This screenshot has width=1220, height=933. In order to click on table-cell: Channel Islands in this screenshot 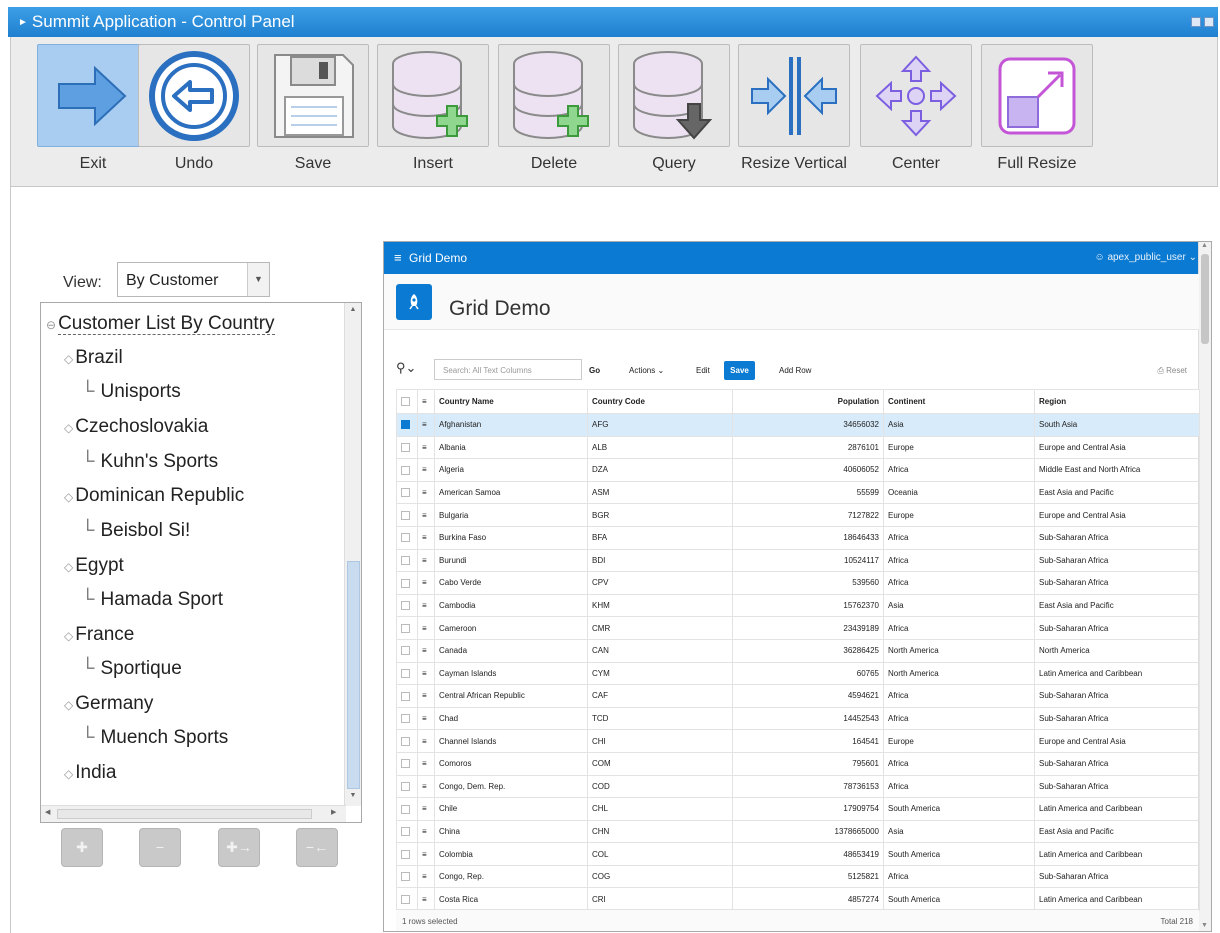, I will do `click(511, 741)`.